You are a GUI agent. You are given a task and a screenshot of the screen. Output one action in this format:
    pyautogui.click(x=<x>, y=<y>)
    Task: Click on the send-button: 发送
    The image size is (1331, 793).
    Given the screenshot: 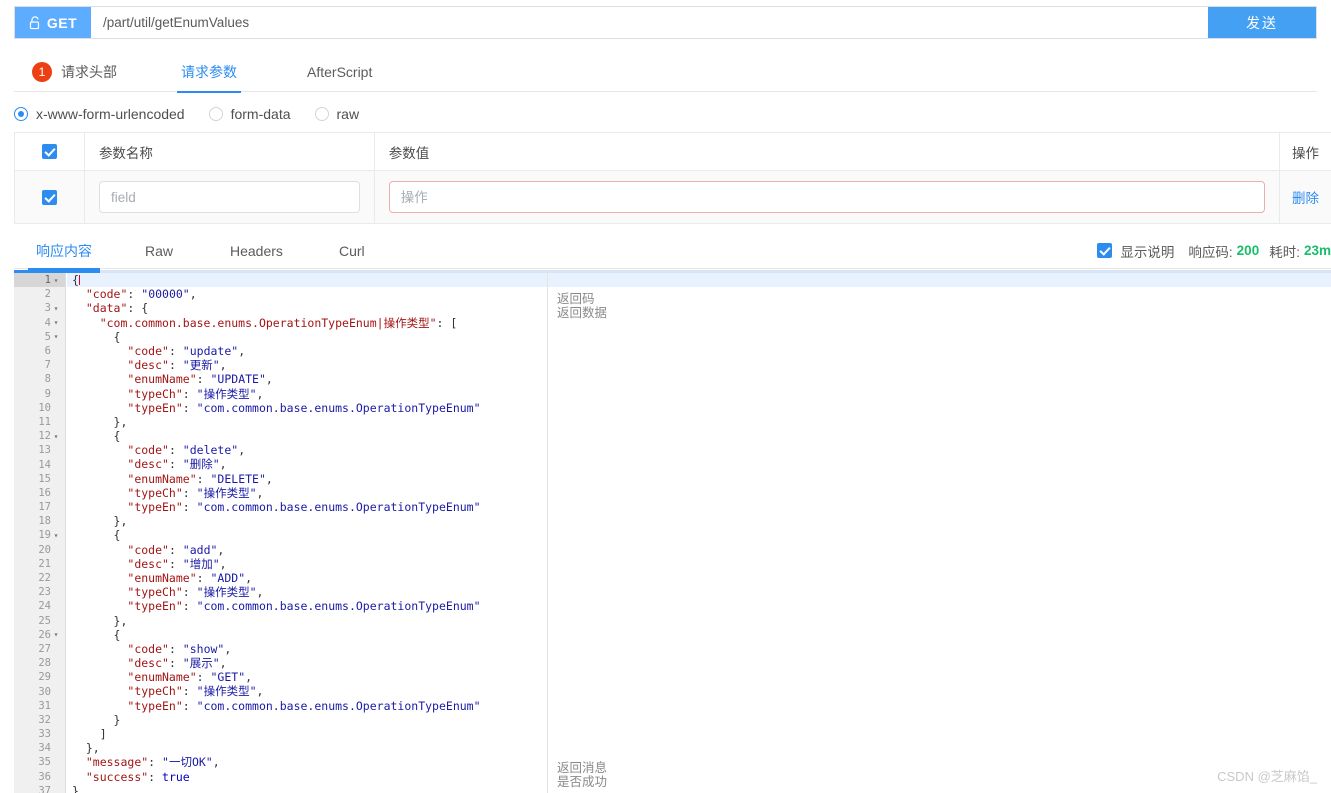 What is the action you would take?
    pyautogui.click(x=1262, y=22)
    